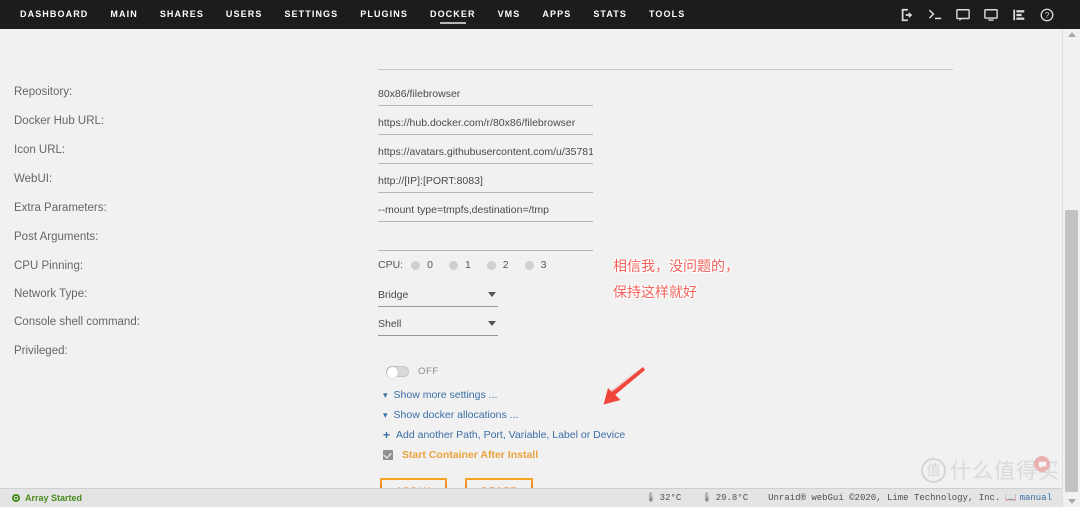  What do you see at coordinates (667, 14) in the screenshot?
I see `nav-item-tools: TOOLS` at bounding box center [667, 14].